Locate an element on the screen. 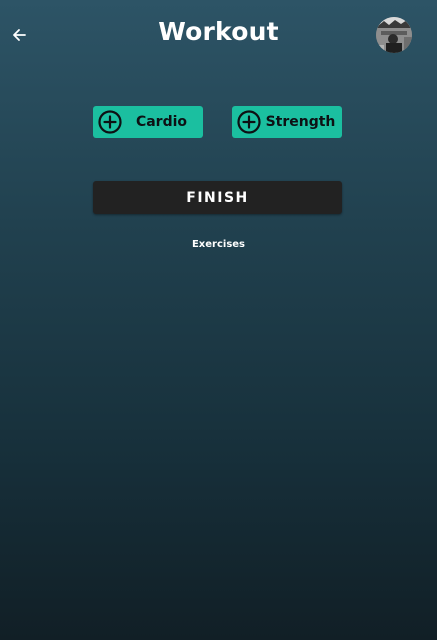  page-title: Workout is located at coordinates (218, 31).